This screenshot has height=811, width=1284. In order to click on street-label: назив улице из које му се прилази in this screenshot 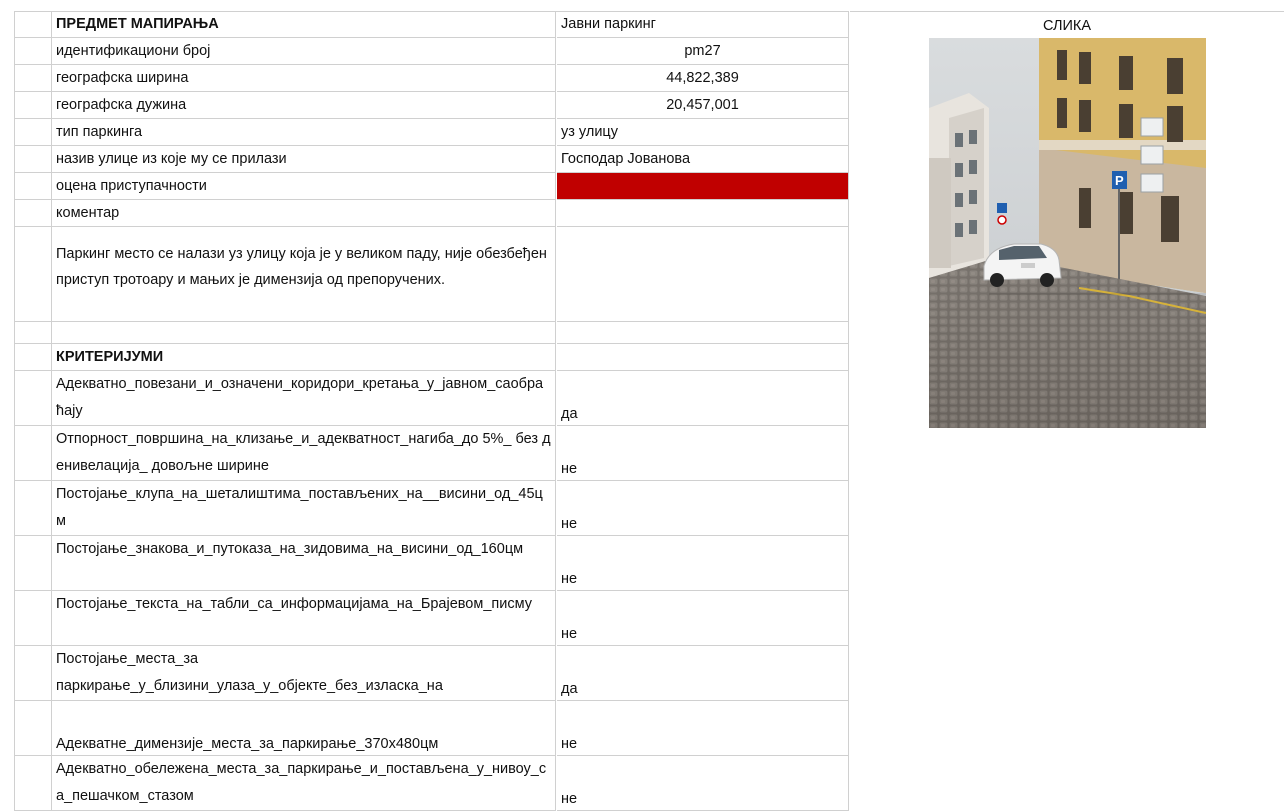, I will do `click(303, 159)`.